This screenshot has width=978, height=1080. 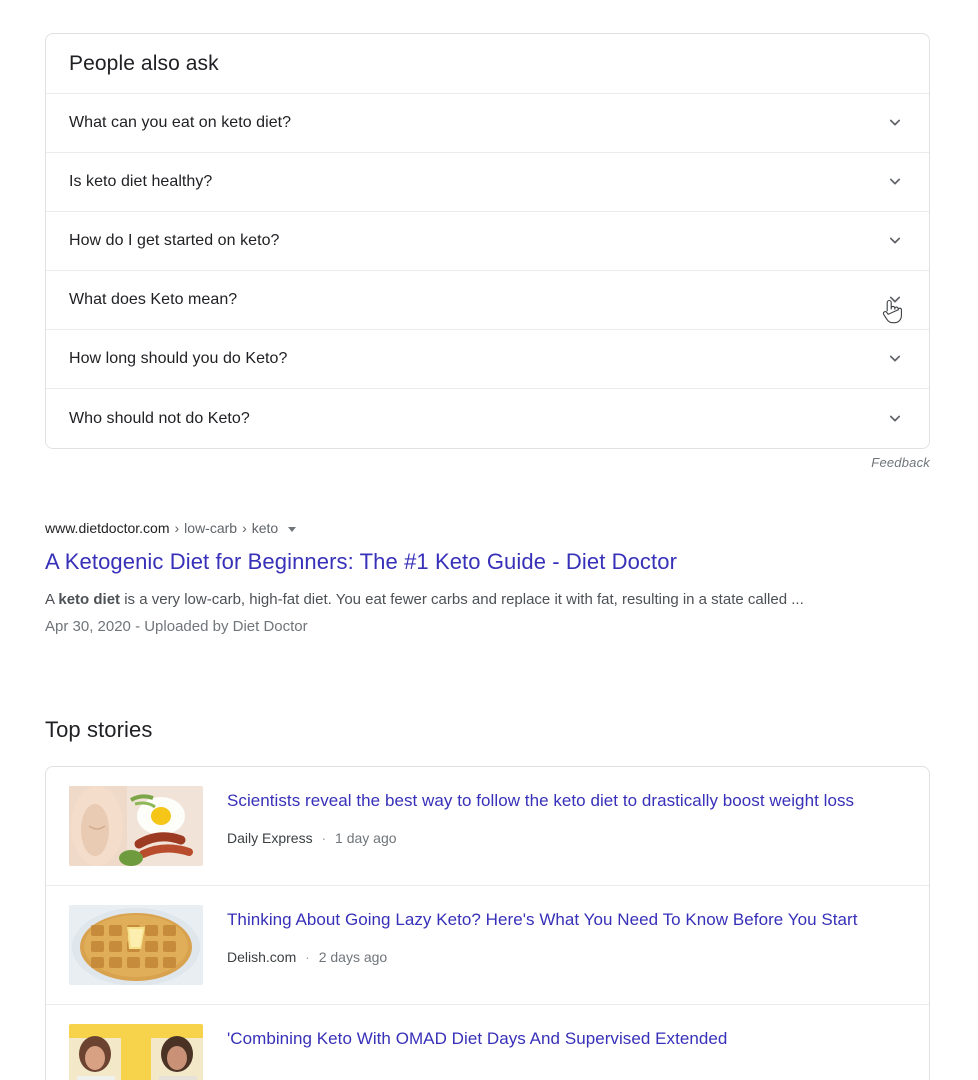 What do you see at coordinates (567, 1073) in the screenshot?
I see `top-story-meta` at bounding box center [567, 1073].